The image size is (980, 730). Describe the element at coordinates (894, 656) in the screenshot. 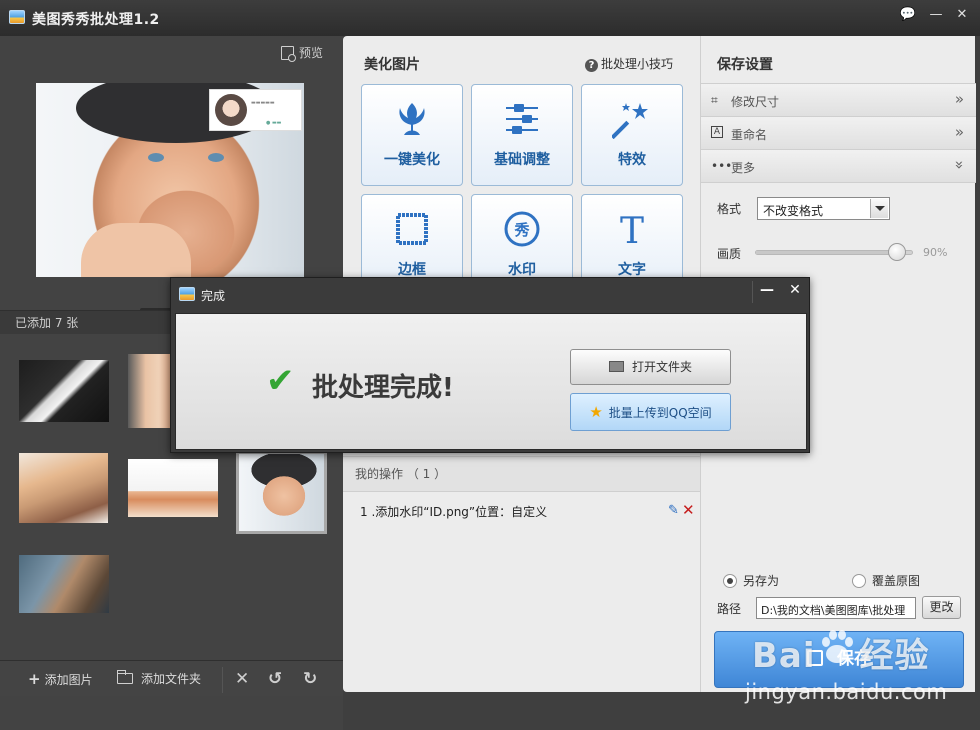

I see `baidu-logo-right: 经验` at that location.